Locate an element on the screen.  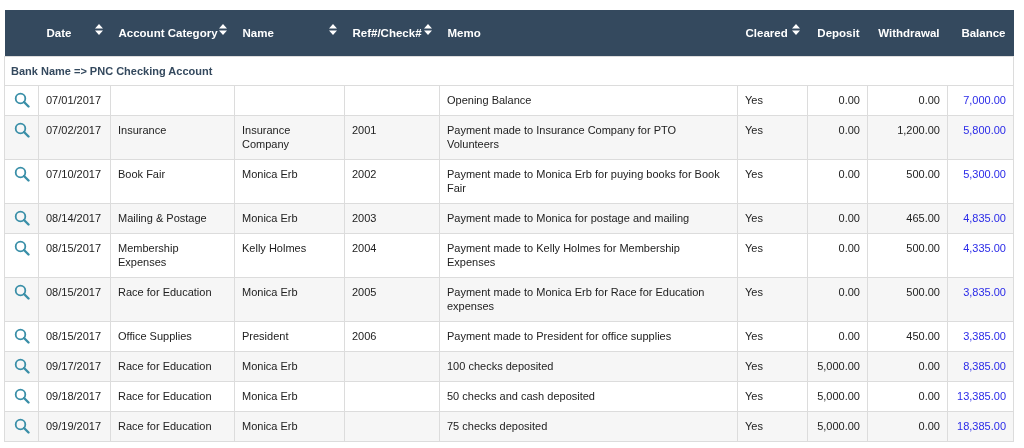
table-cell: Payment made to Monica for postage and mailing is located at coordinates (588, 218).